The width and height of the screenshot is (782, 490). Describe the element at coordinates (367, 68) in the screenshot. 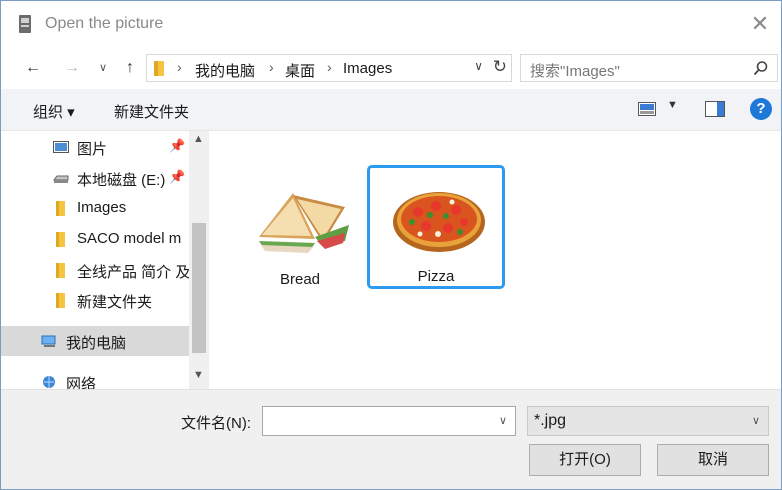

I see `breadcrumb-images: Images` at that location.